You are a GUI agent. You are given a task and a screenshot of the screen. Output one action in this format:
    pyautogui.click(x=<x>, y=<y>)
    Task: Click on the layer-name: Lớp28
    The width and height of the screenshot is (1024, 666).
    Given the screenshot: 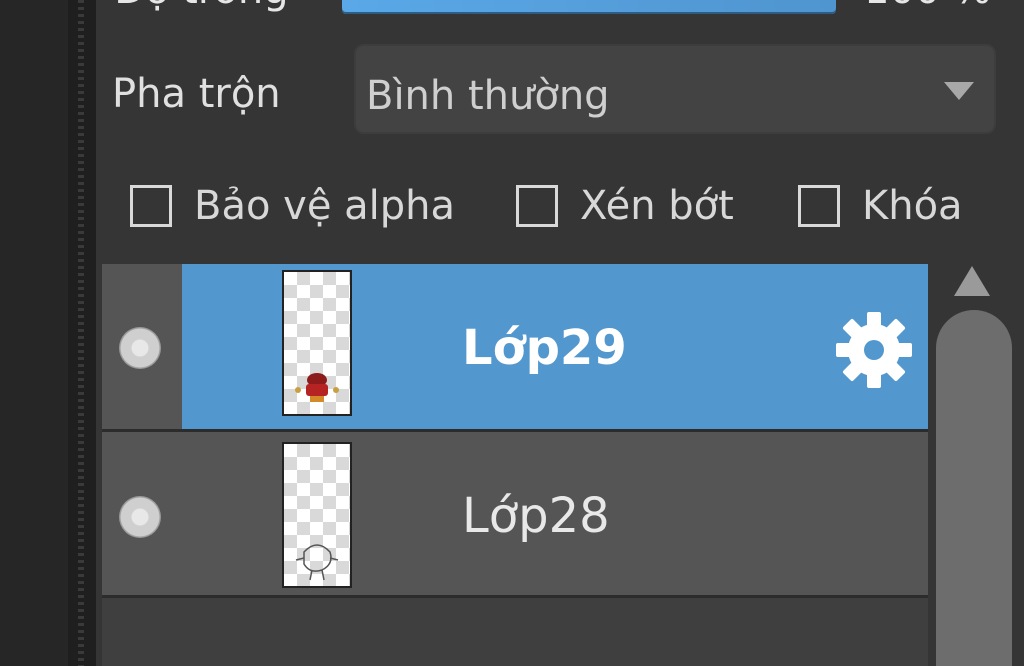 What is the action you would take?
    pyautogui.click(x=536, y=516)
    